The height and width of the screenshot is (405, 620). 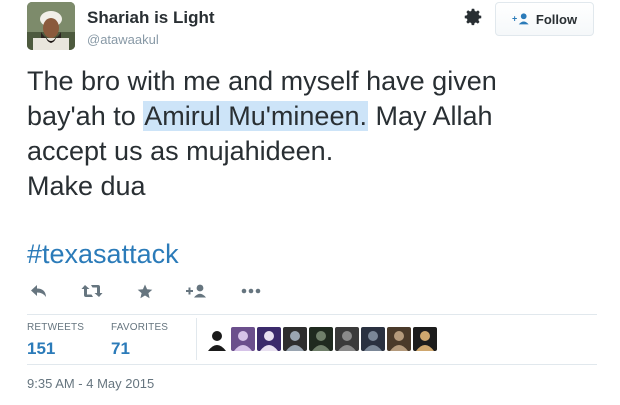 I want to click on tweet-line-4: Make dua, so click(x=86, y=186).